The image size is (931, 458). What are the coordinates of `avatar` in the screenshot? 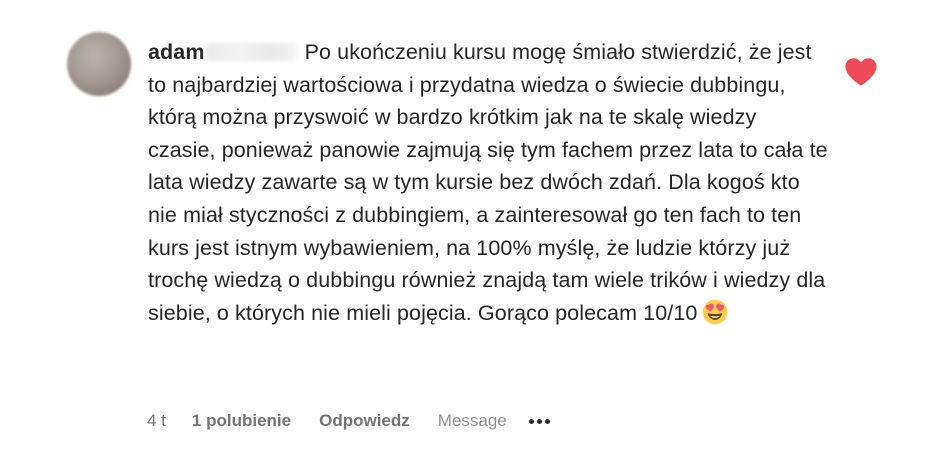 It's located at (99, 64).